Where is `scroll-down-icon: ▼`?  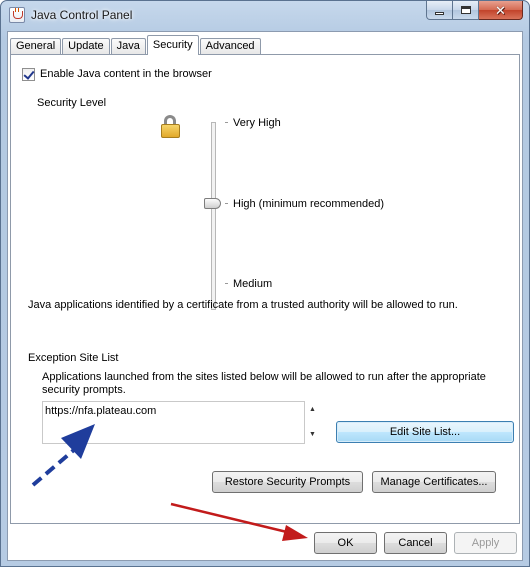
scroll-down-icon: ▼ is located at coordinates (312, 434).